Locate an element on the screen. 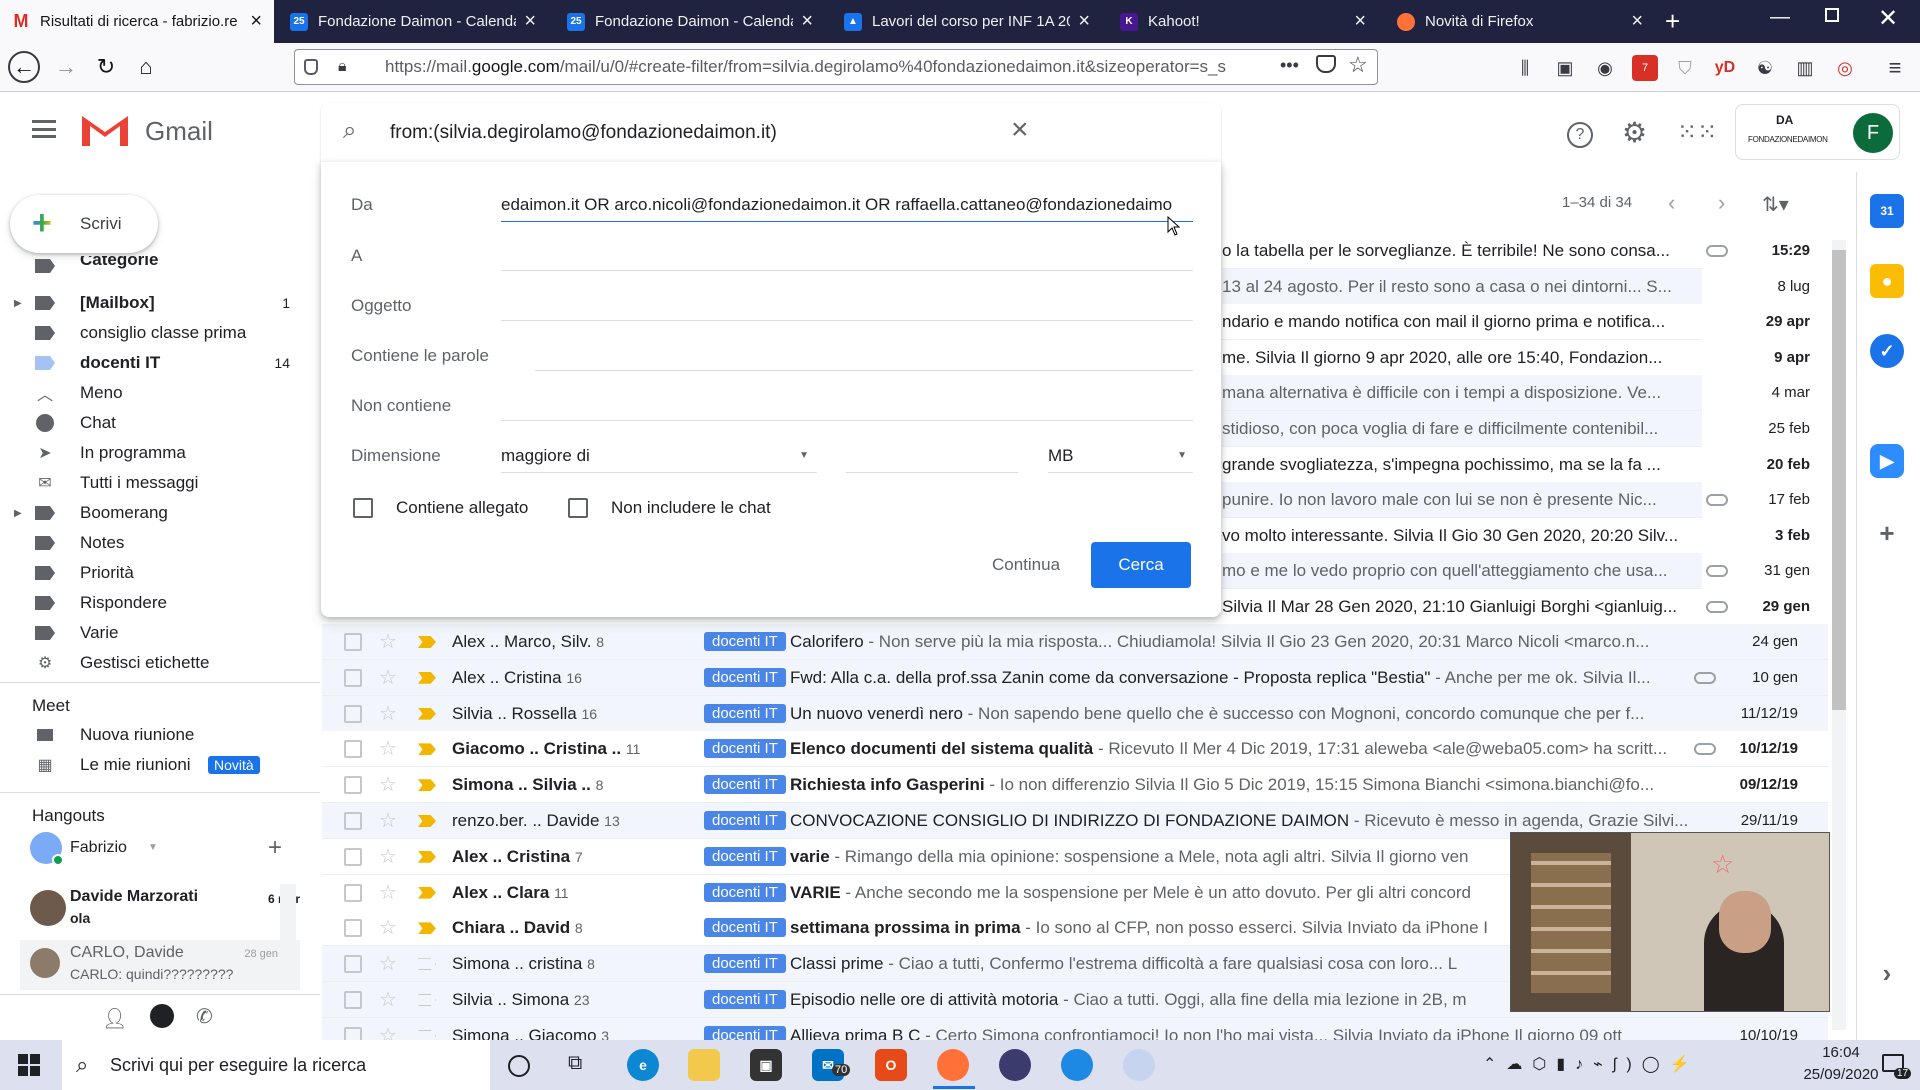 This screenshot has width=1920, height=1090. to-field is located at coordinates (847, 270).